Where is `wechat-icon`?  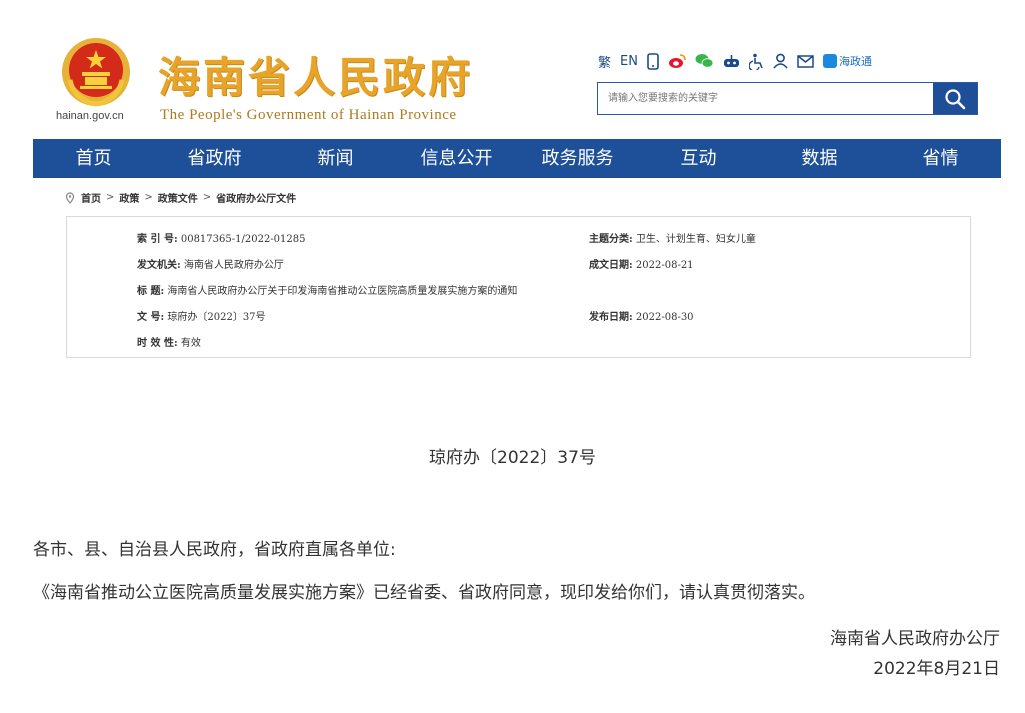 wechat-icon is located at coordinates (704, 61).